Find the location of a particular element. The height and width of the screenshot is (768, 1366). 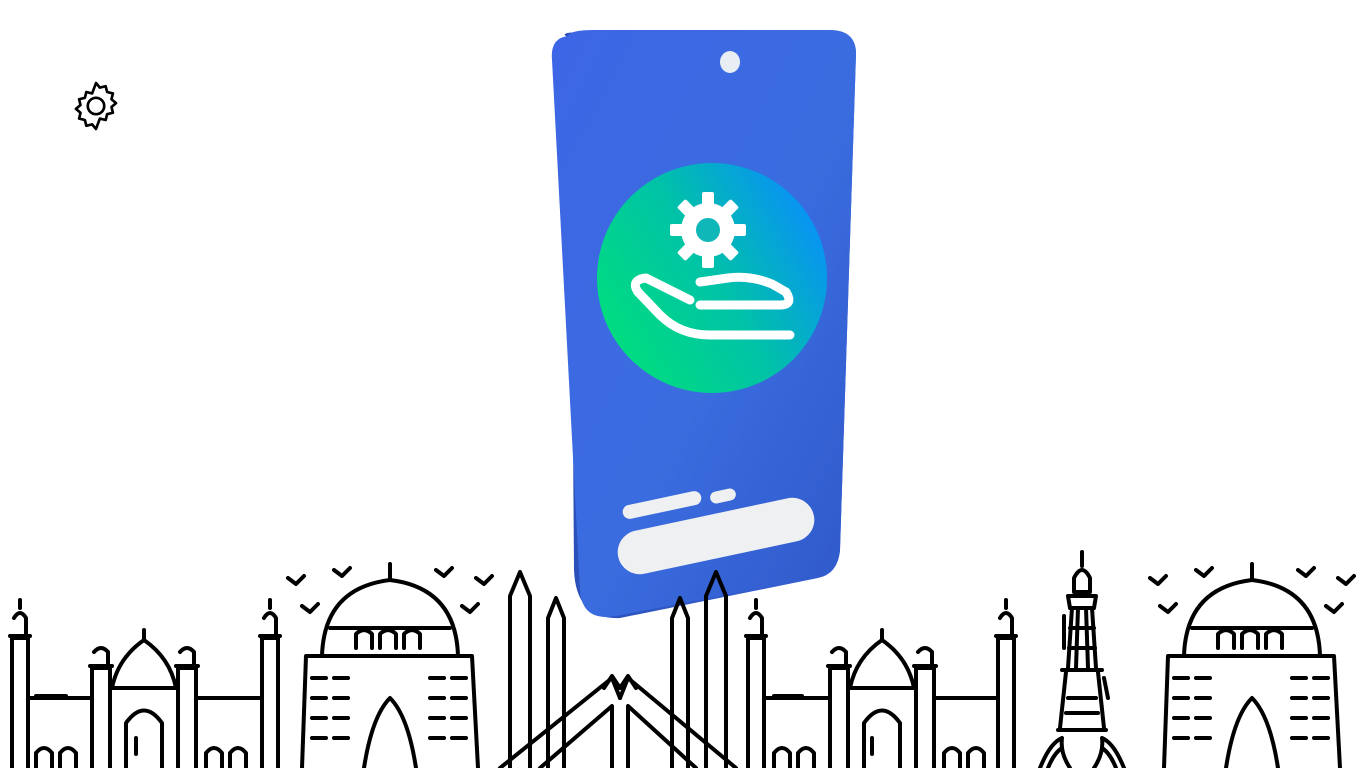

hand-gear-icon is located at coordinates (708, 230).